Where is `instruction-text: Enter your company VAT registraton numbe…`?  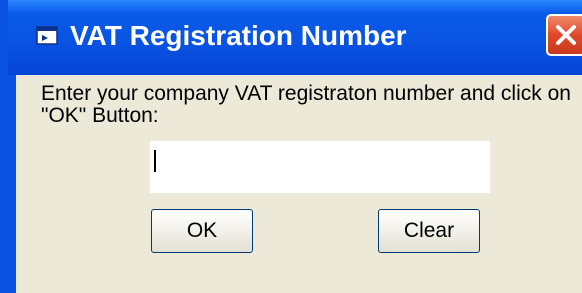
instruction-text: Enter your company VAT registraton numbe… is located at coordinates (306, 104).